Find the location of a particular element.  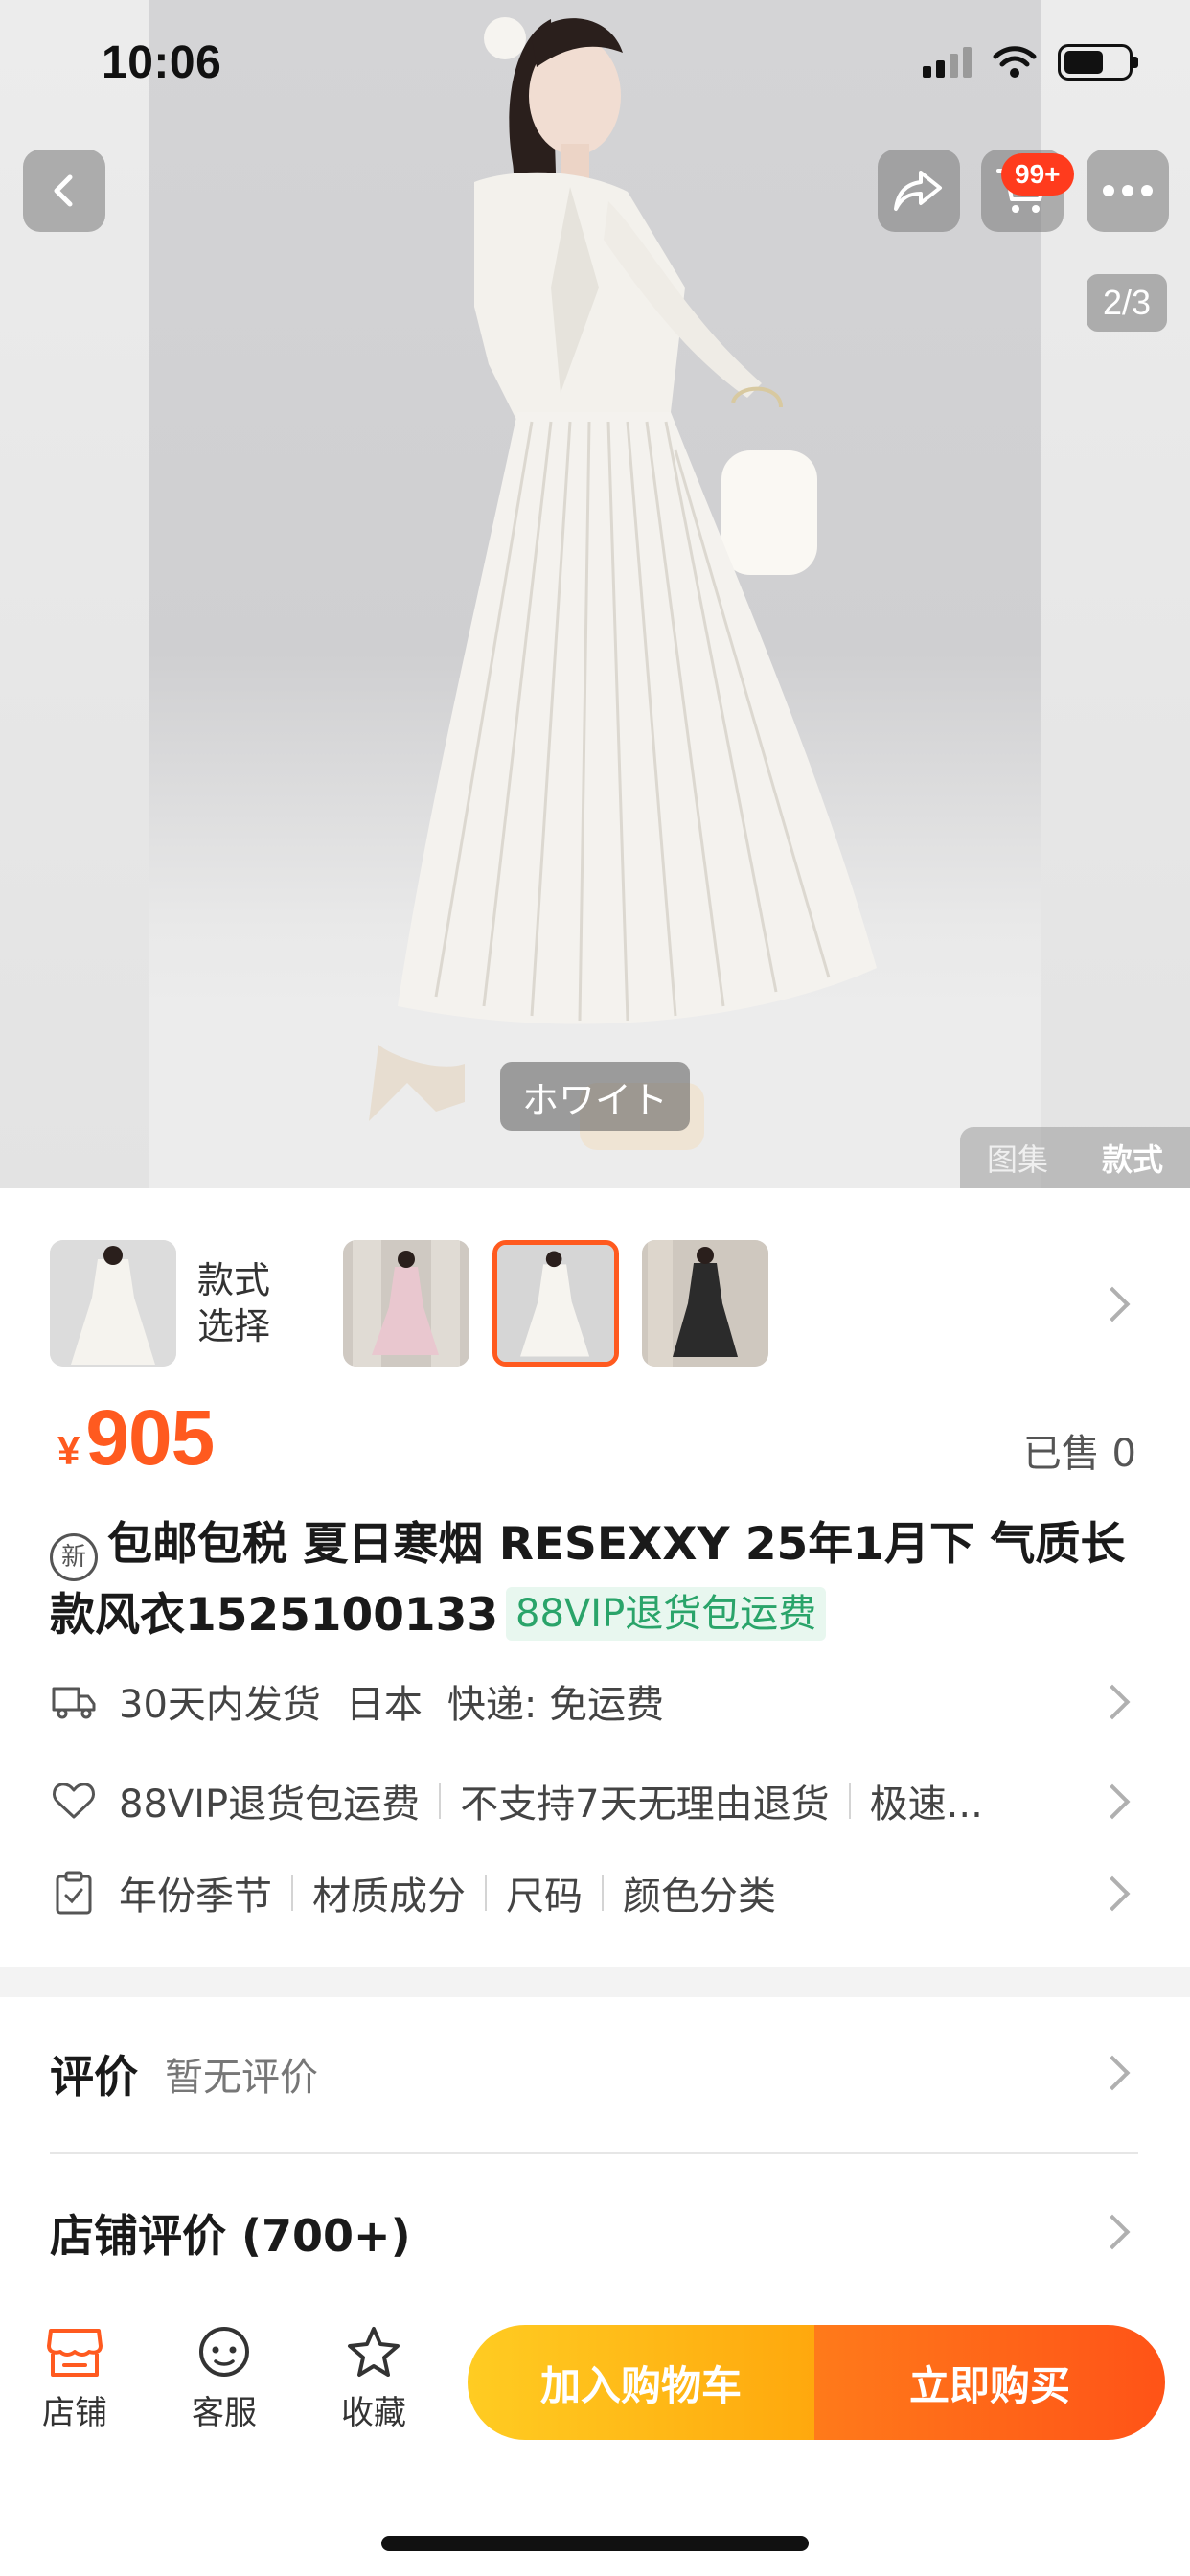

buy-now-button: 立即购买 is located at coordinates (989, 2382).